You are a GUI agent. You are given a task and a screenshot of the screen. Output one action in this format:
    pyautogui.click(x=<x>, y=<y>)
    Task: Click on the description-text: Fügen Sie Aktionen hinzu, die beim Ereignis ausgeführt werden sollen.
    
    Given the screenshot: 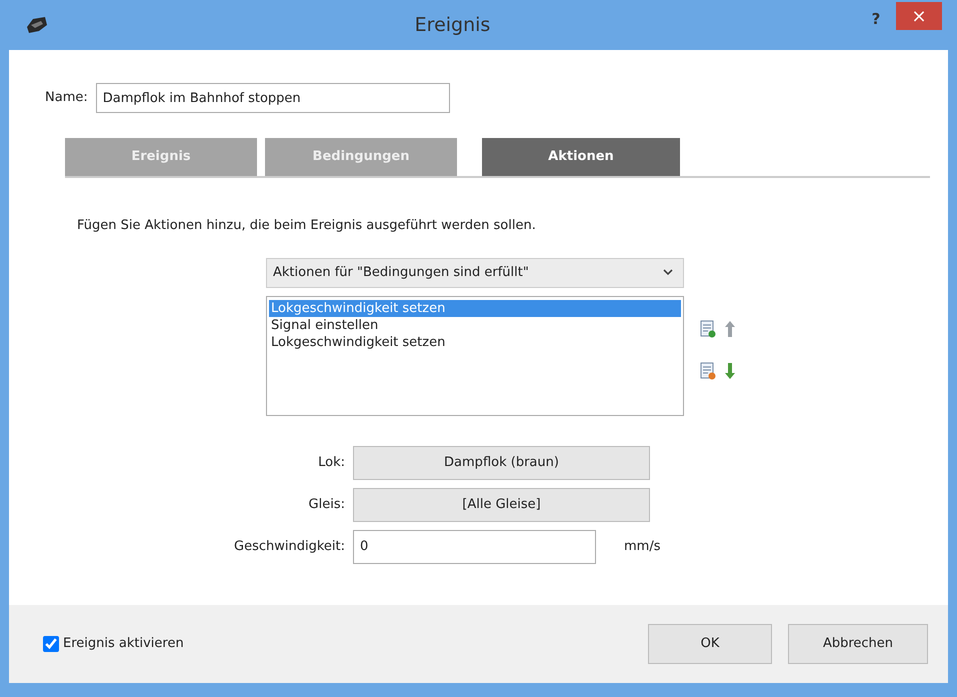 What is the action you would take?
    pyautogui.click(x=307, y=226)
    